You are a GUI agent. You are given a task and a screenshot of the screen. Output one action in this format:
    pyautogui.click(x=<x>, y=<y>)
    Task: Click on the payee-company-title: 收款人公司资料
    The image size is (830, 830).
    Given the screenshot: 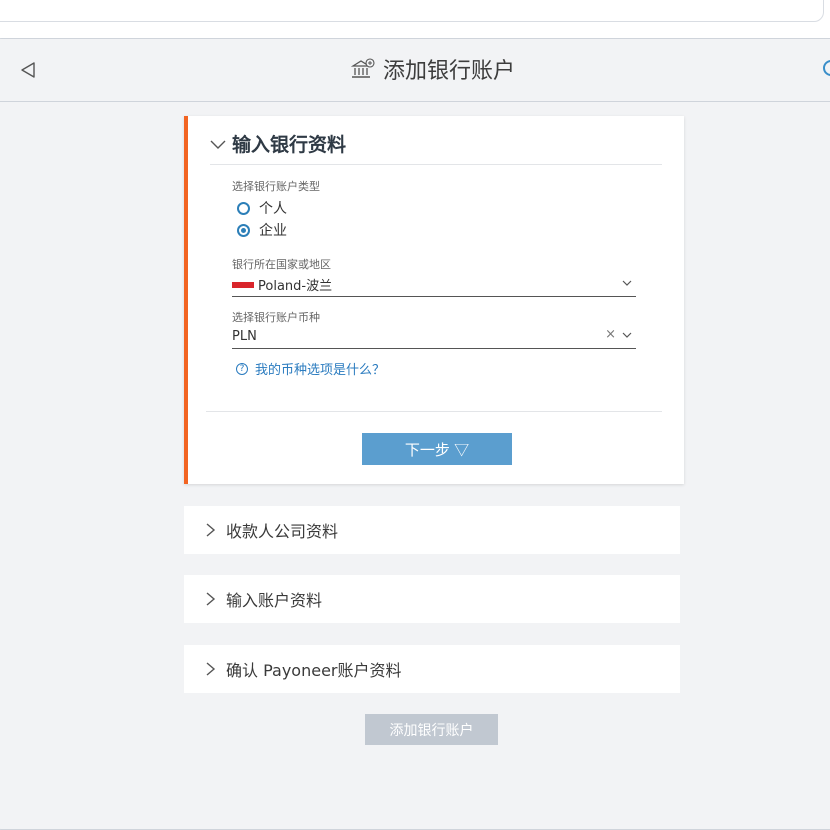 What is the action you would take?
    pyautogui.click(x=282, y=531)
    